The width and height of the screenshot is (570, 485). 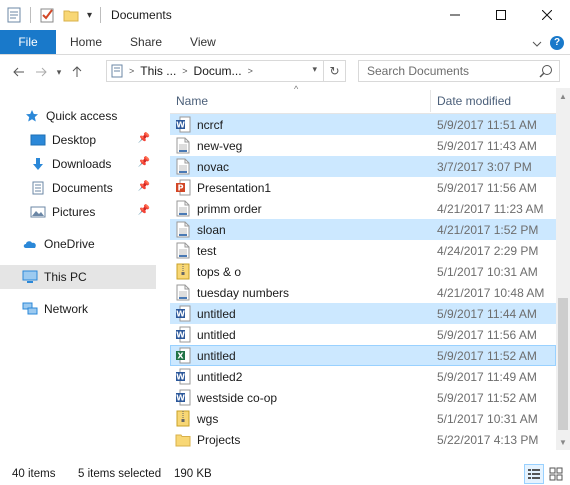 What do you see at coordinates (363, 145) in the screenshot?
I see `file-row: new-veg 5/9/2017 11:43 AM` at bounding box center [363, 145].